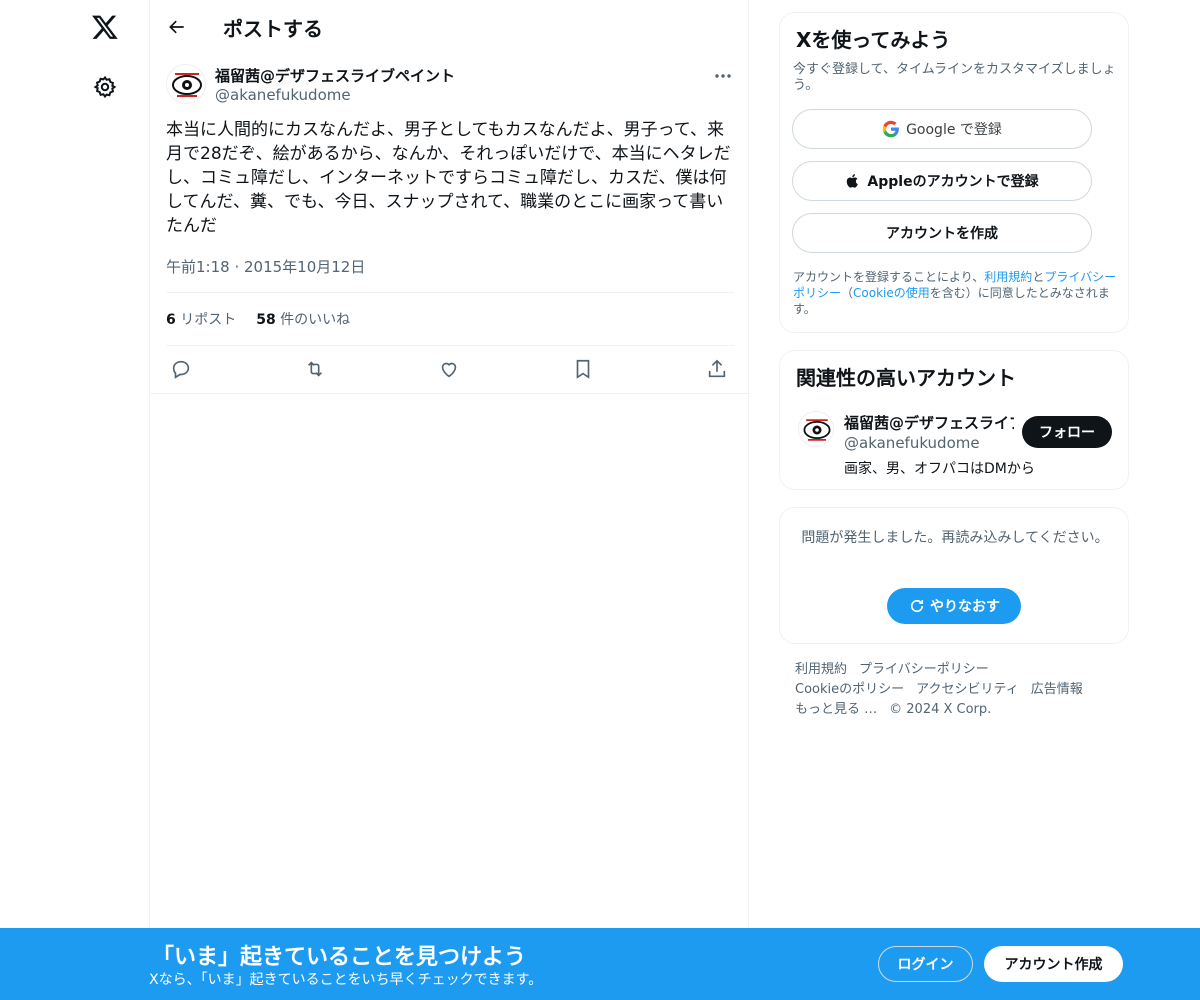 The height and width of the screenshot is (1000, 1200). Describe the element at coordinates (723, 76) in the screenshot. I see `more-options-icon` at that location.